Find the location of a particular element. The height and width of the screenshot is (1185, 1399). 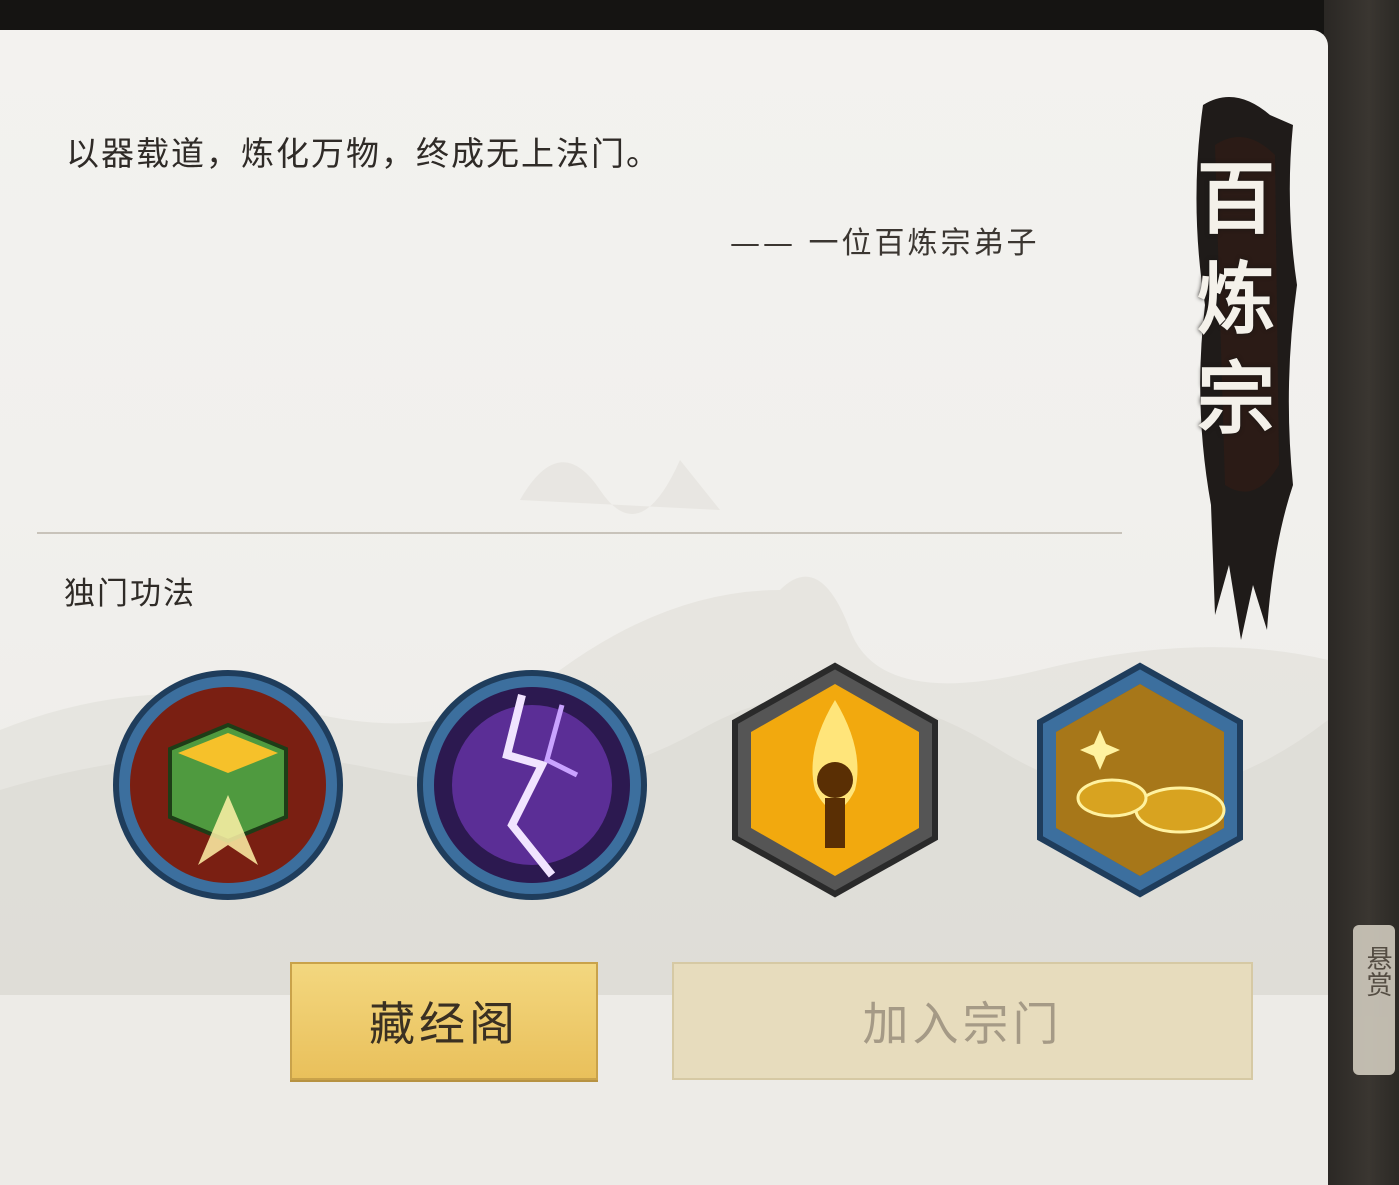

divider is located at coordinates (579, 533).